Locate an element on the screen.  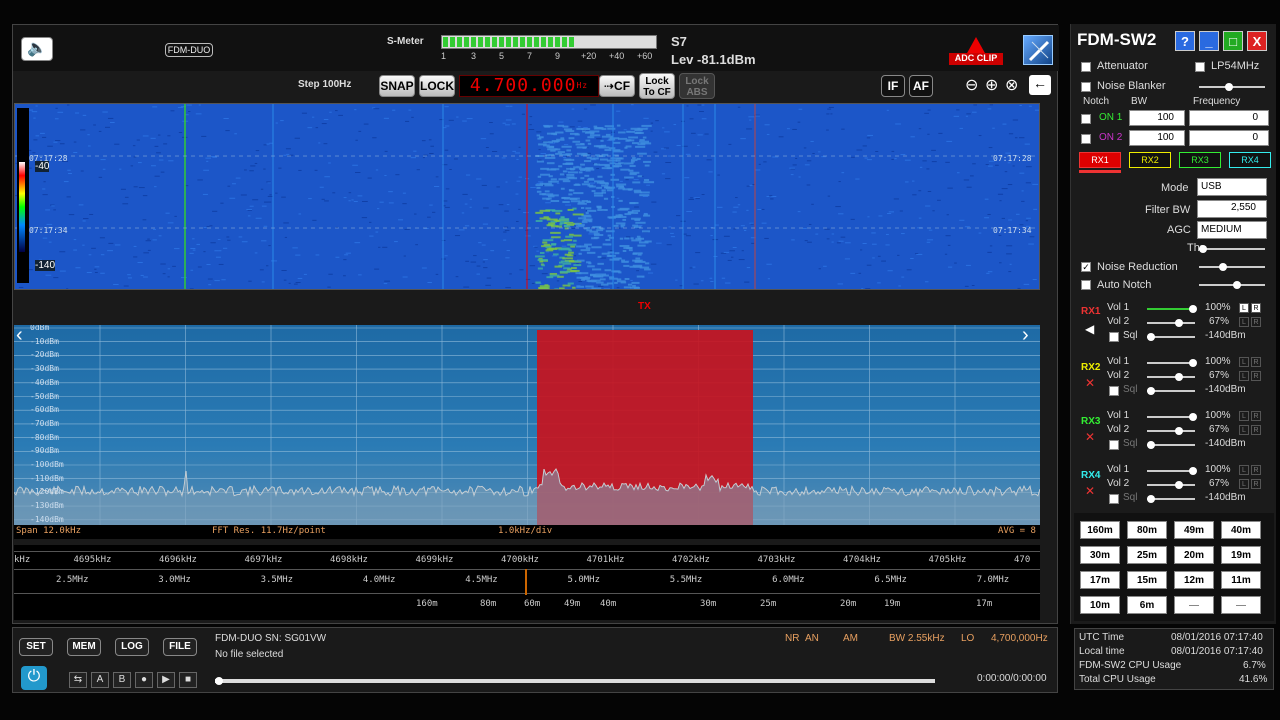
noise-reduction-slider is located at coordinates (1232, 267).